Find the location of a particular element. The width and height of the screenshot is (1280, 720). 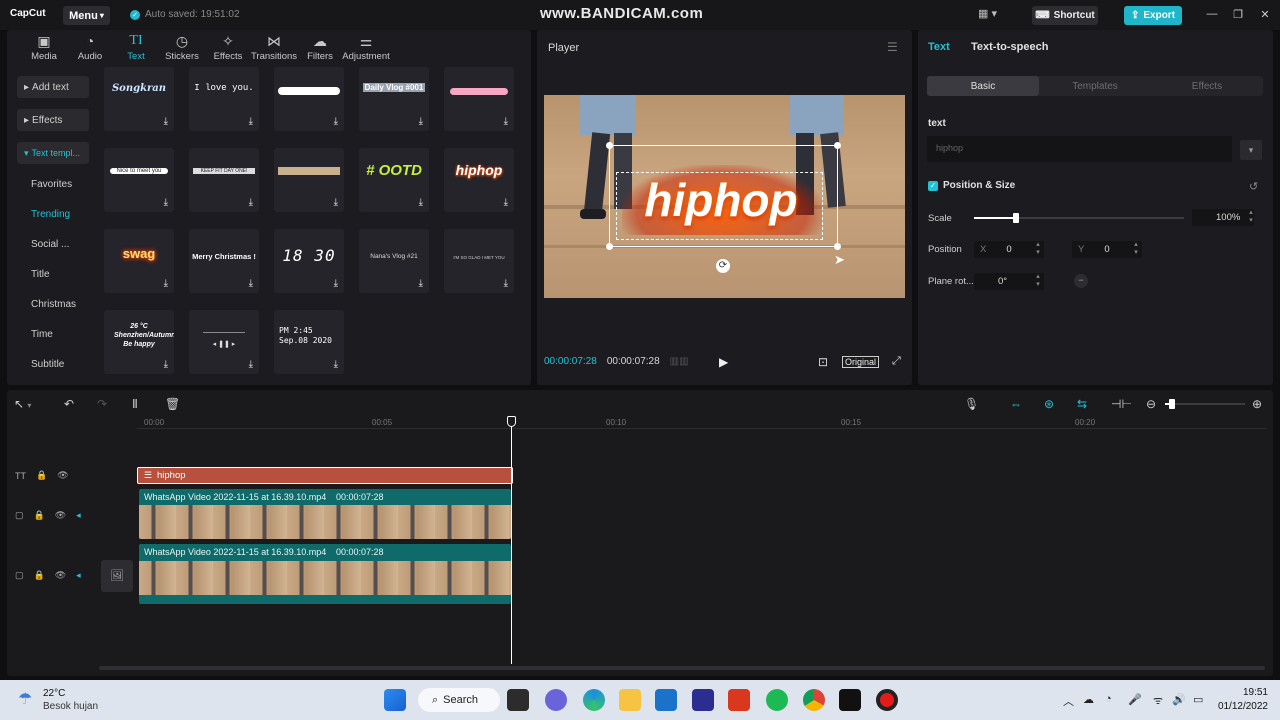

chat-icon is located at coordinates (556, 700).